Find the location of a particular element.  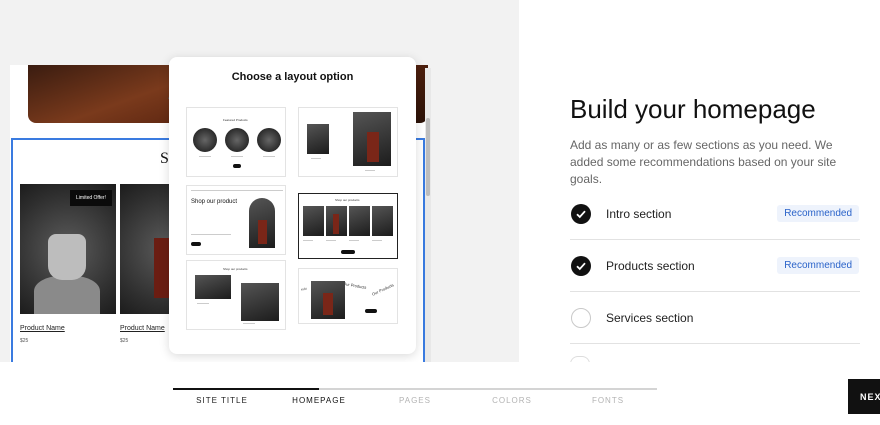

step-fonts: FONTS is located at coordinates (608, 400).